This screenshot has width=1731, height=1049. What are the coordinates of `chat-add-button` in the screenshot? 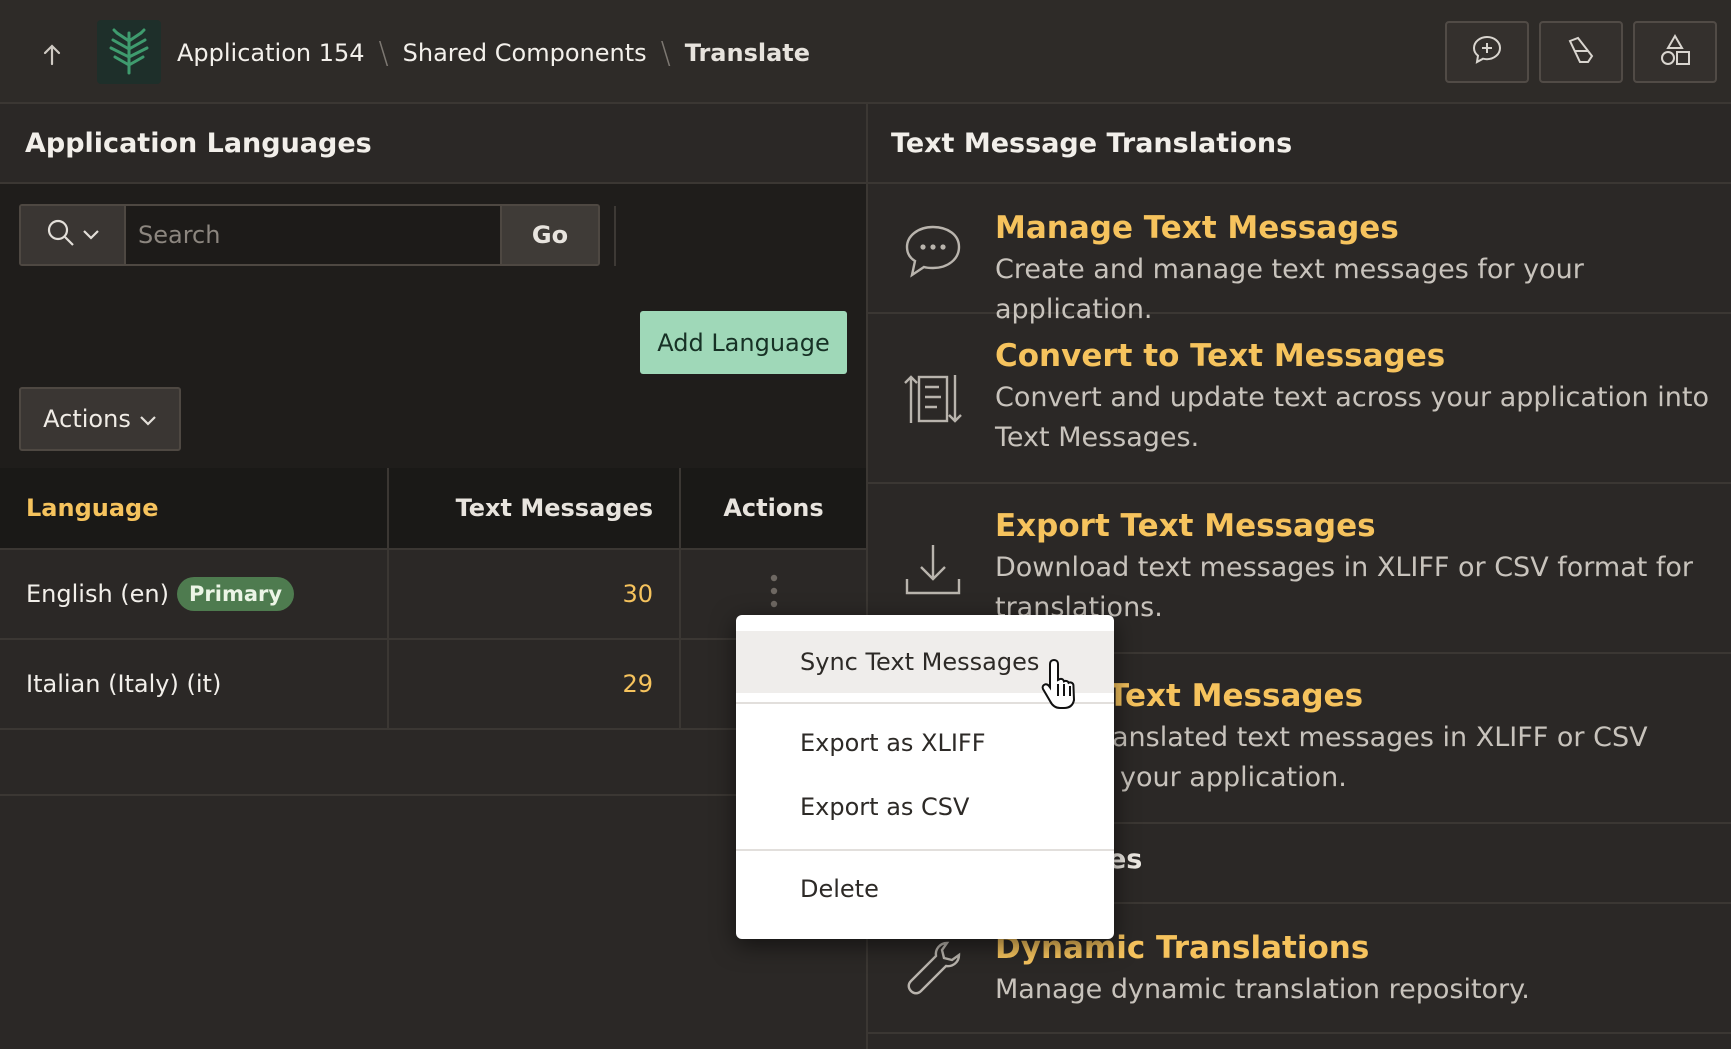 It's located at (1487, 52).